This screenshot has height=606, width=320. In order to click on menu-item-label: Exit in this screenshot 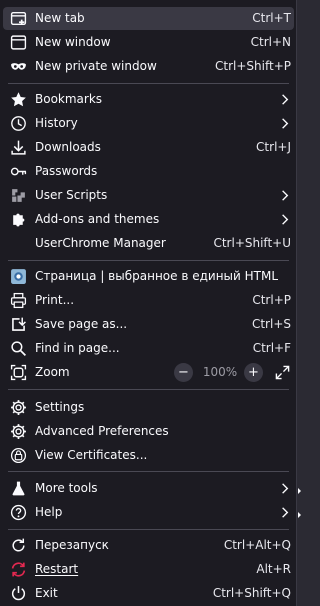, I will do `click(46, 593)`.